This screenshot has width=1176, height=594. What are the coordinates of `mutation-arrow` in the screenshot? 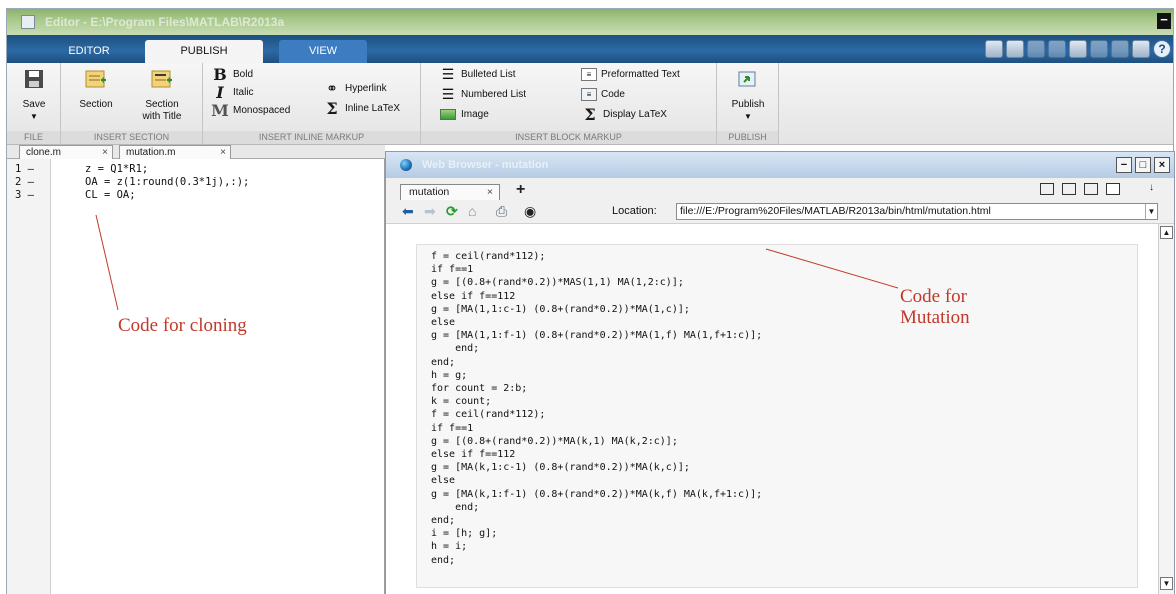 It's located at (832, 268).